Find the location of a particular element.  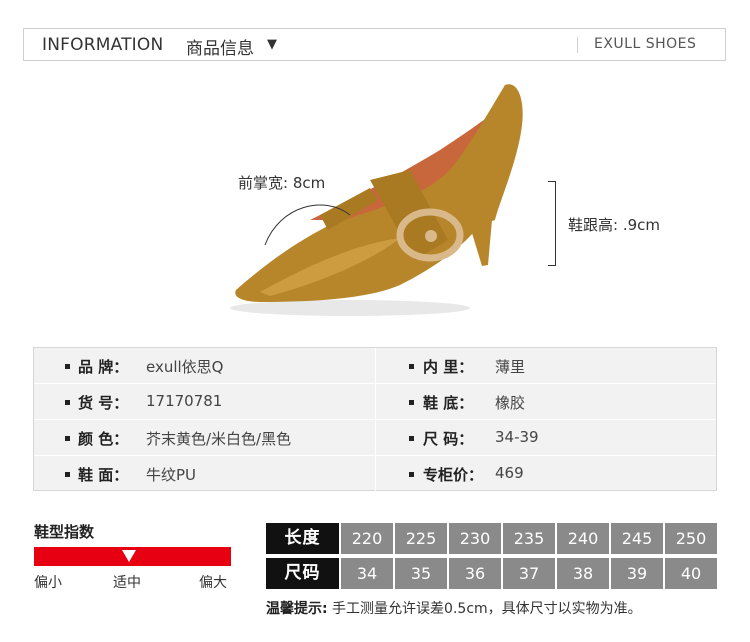

header-divider is located at coordinates (577, 45).